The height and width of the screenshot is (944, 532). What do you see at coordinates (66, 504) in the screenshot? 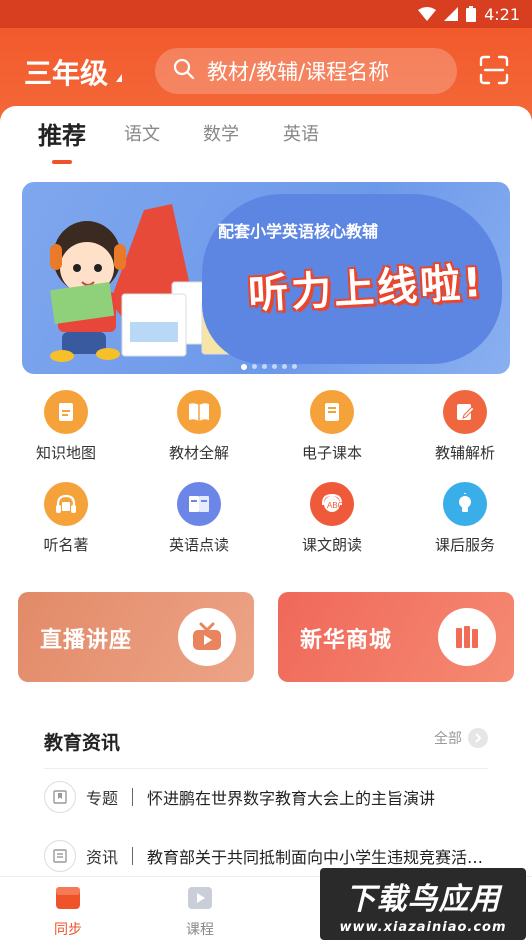
I see `headphones-icon` at bounding box center [66, 504].